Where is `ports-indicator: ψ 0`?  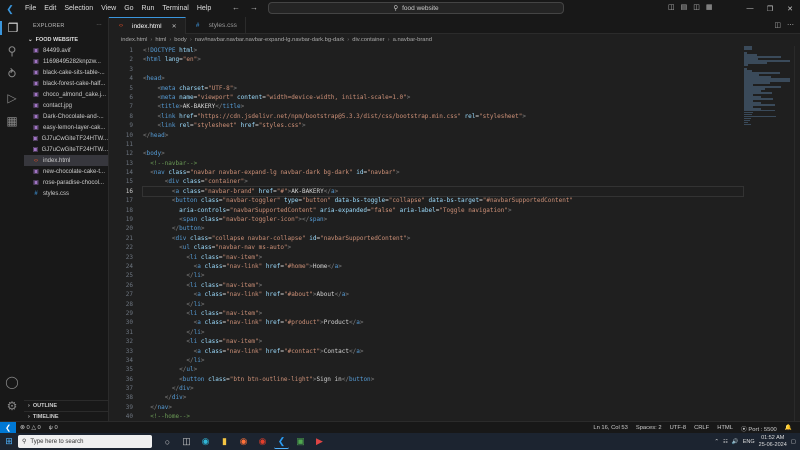 ports-indicator: ψ 0 is located at coordinates (53, 428).